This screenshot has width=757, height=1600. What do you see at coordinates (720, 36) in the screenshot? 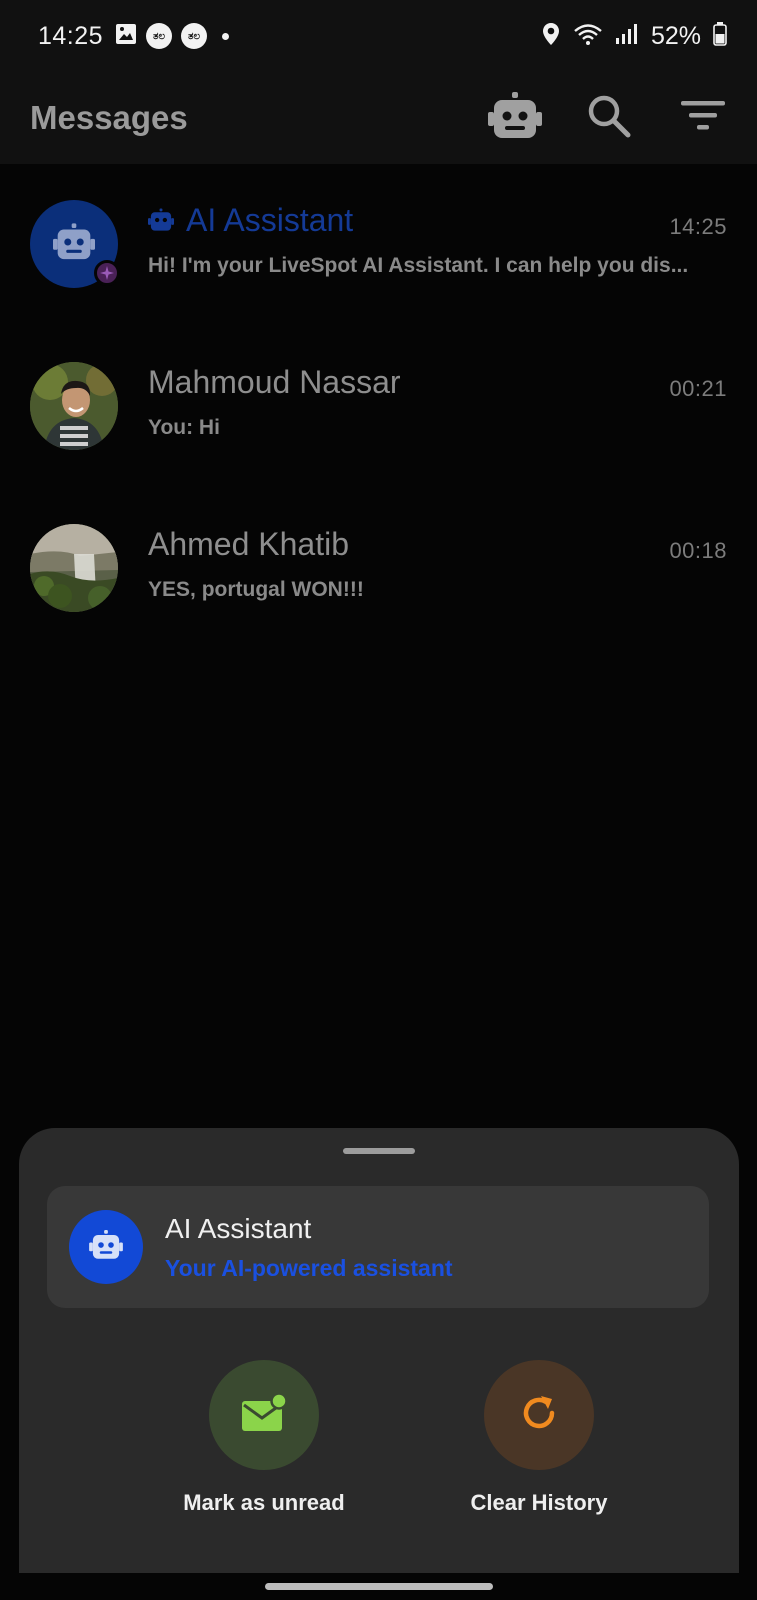
I see `battery-icon` at bounding box center [720, 36].